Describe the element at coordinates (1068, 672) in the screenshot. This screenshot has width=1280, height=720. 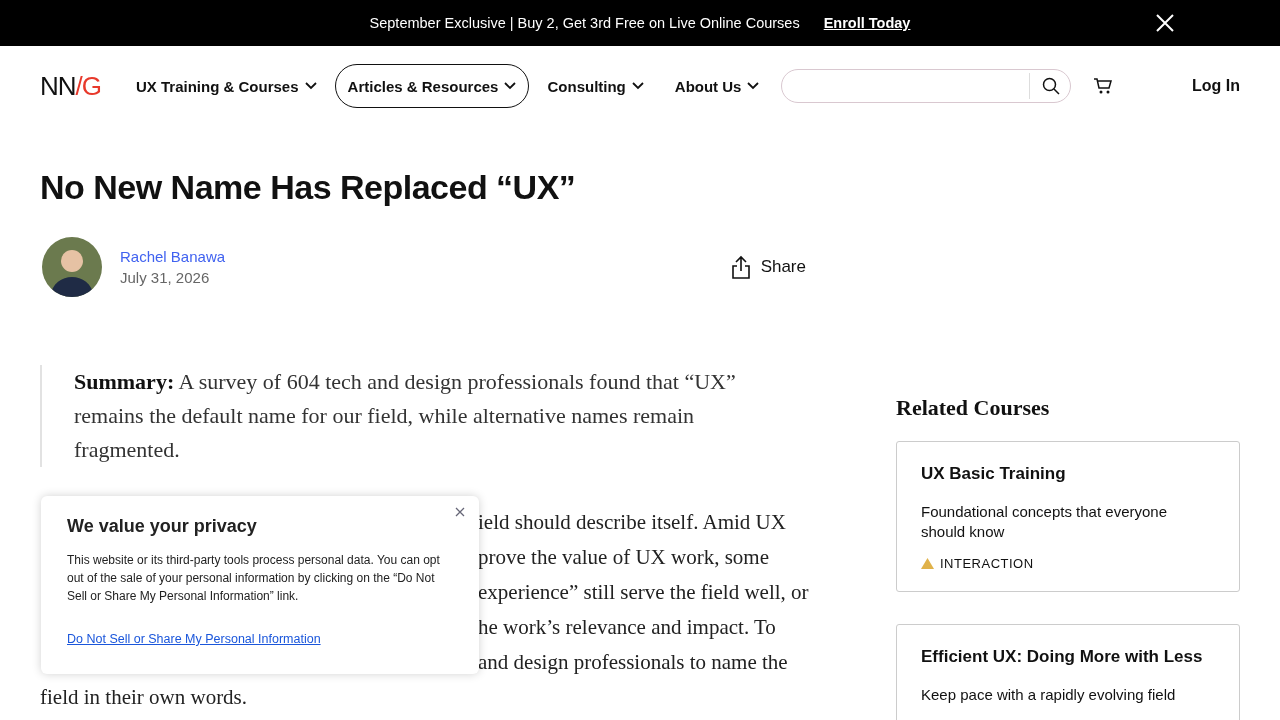
I see `course-card: Efficient UX: Doing More with Less Keep pace with a rapidly evolving field` at that location.